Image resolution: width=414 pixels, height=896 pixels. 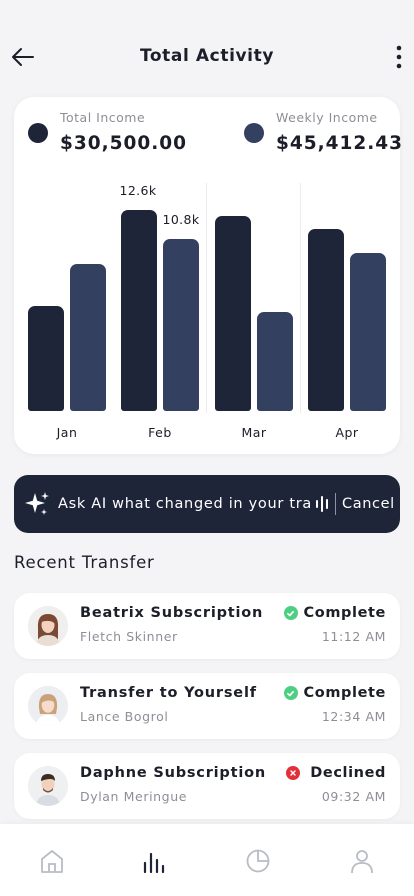 What do you see at coordinates (353, 716) in the screenshot?
I see `transfer-time: 12:34 AM` at bounding box center [353, 716].